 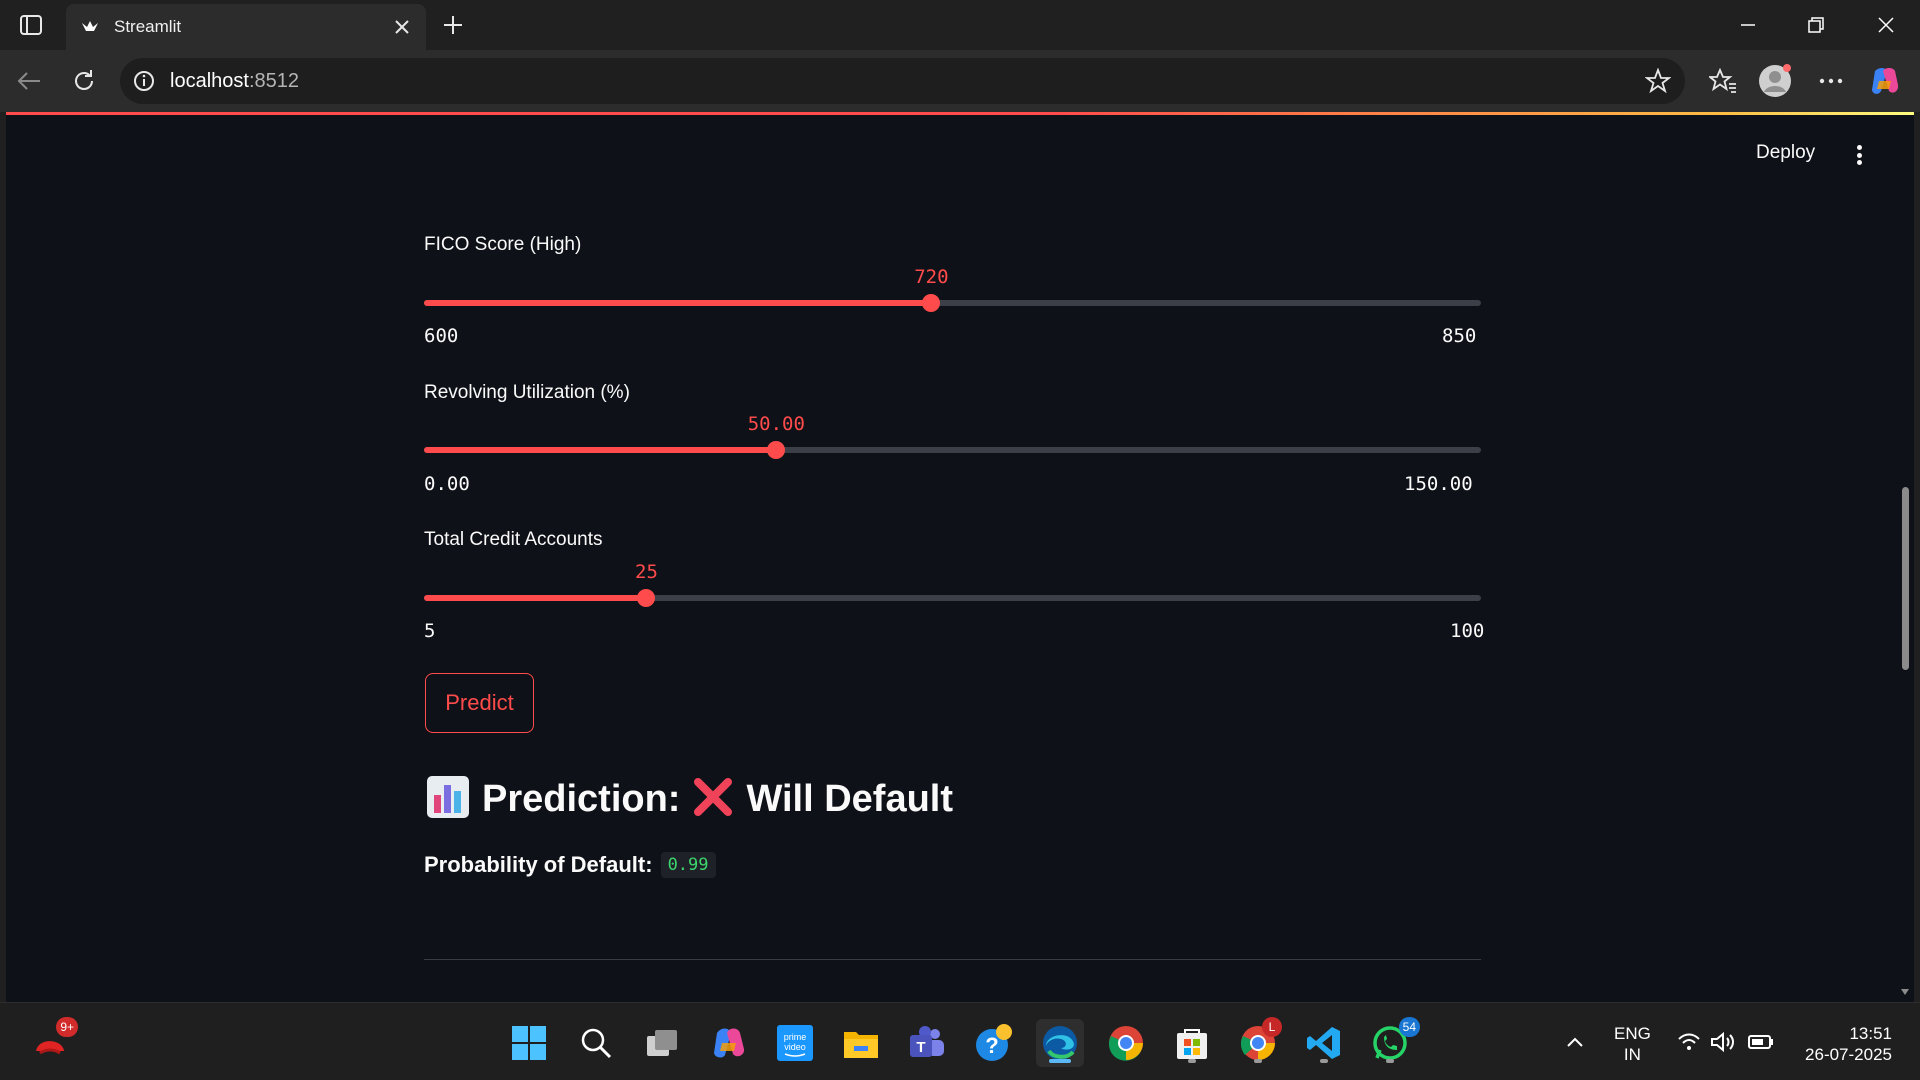 I want to click on fico-slider-min: 600, so click(x=441, y=336).